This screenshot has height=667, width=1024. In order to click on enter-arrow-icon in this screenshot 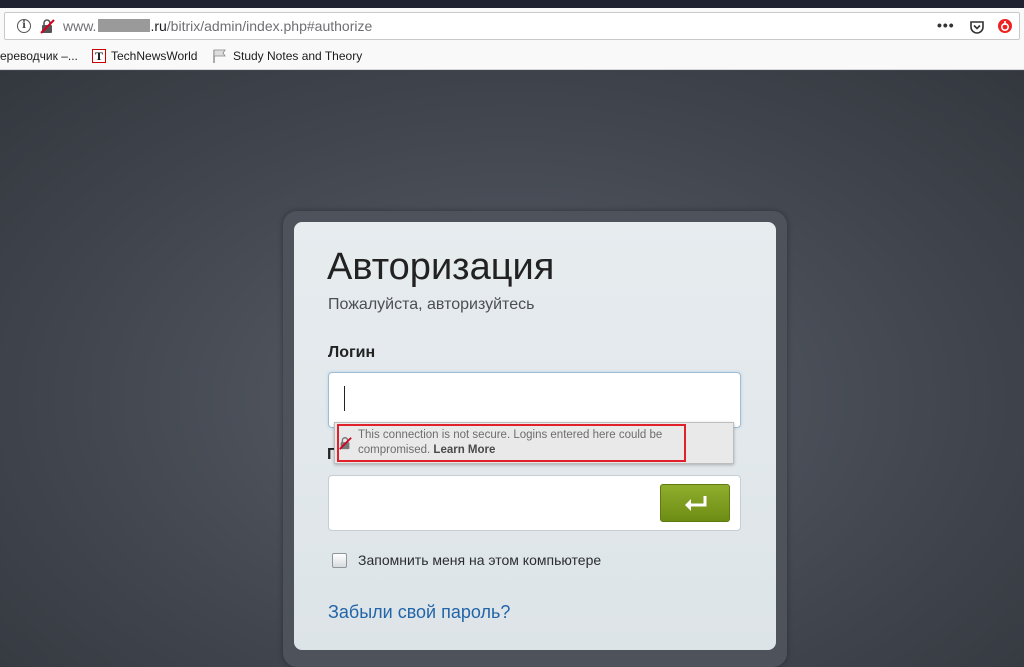, I will do `click(696, 503)`.